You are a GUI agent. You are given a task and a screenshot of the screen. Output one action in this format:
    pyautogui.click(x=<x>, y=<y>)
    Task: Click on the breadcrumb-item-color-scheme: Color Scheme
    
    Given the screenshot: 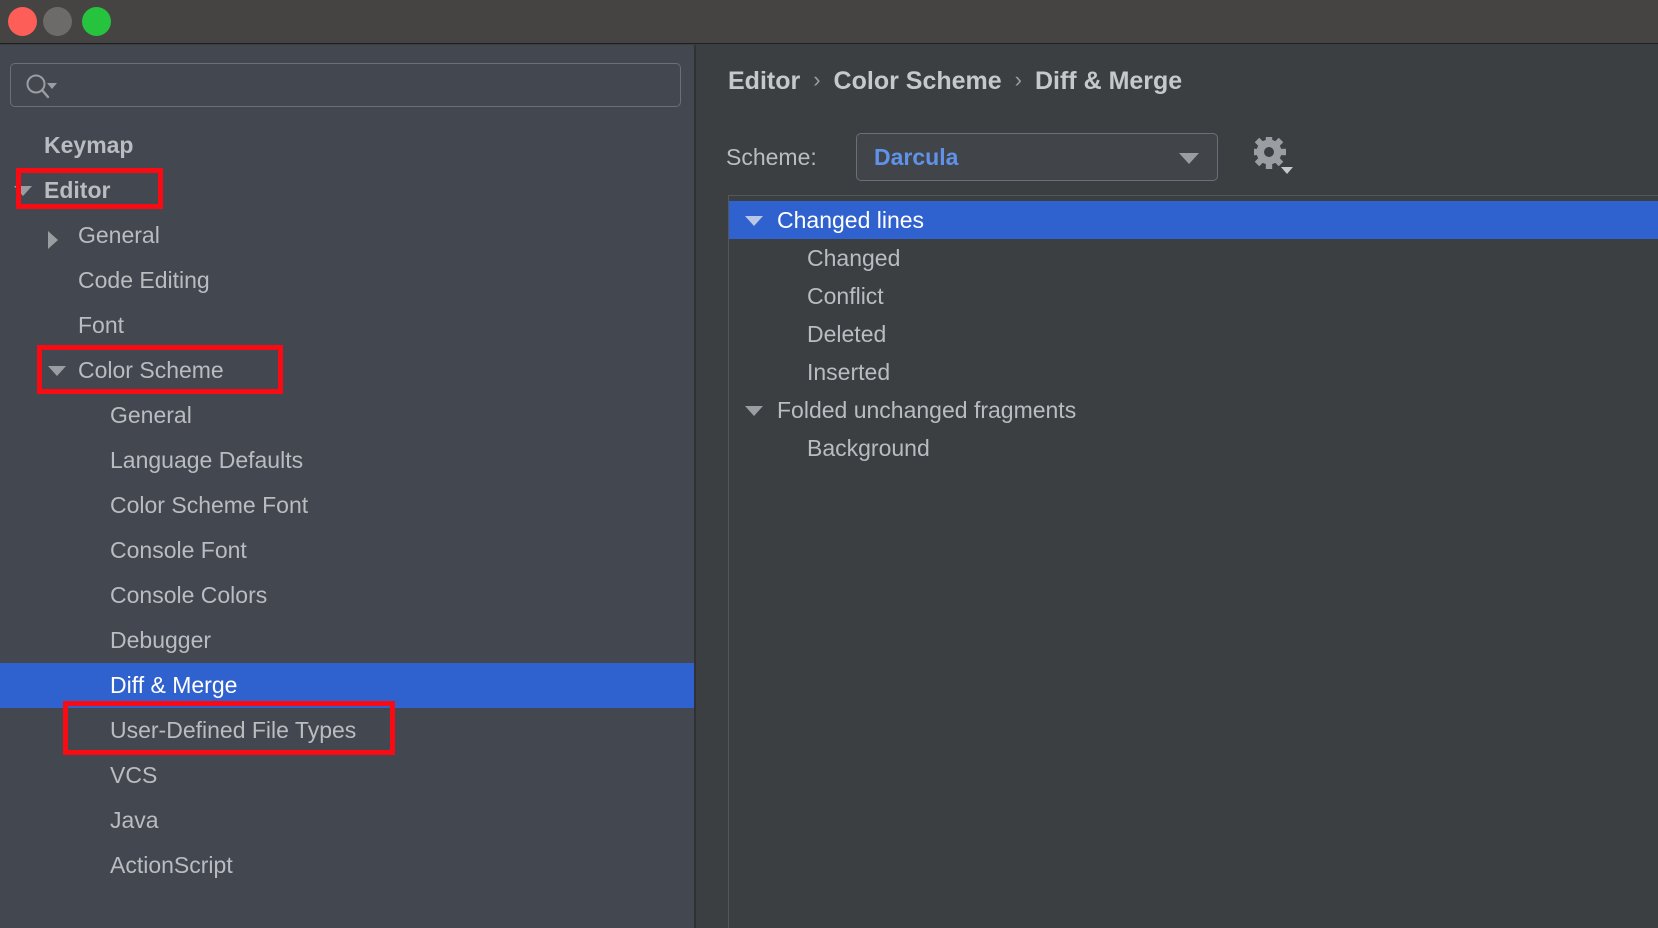 What is the action you would take?
    pyautogui.click(x=918, y=81)
    